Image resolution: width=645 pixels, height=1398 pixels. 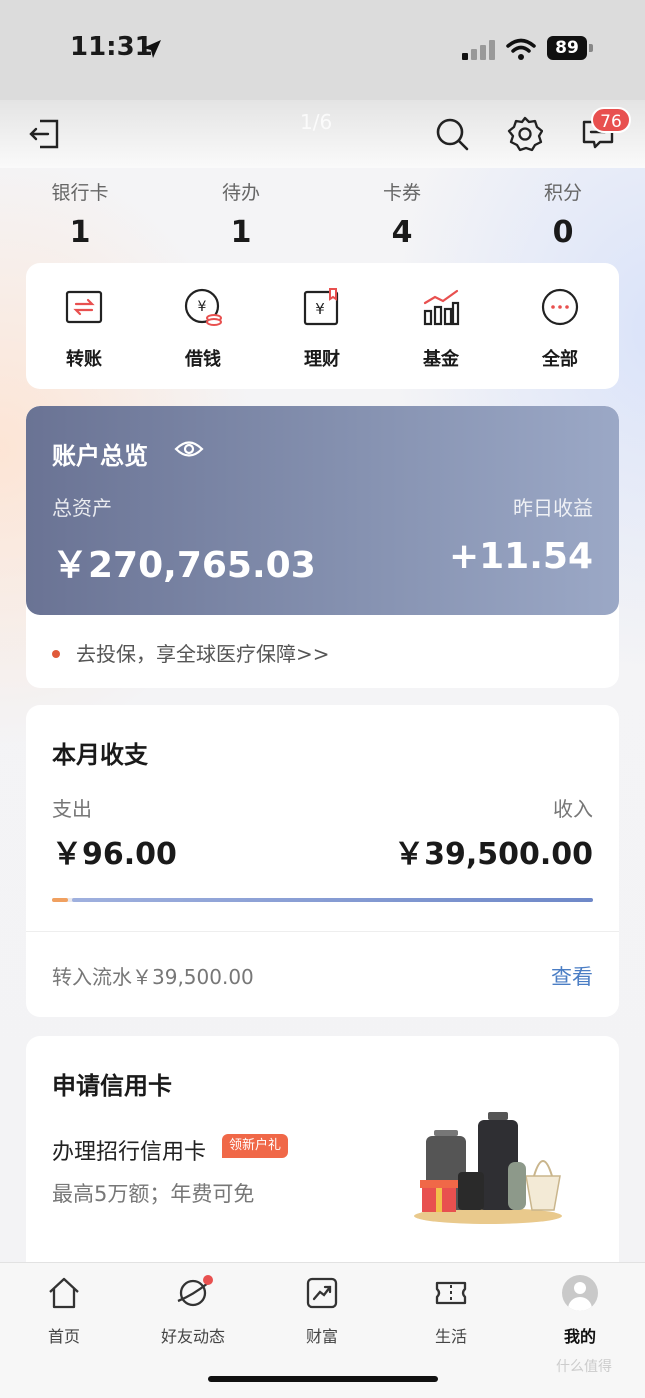 What do you see at coordinates (322, 329) in the screenshot?
I see `quick-action-wealth: ¥ 理财` at bounding box center [322, 329].